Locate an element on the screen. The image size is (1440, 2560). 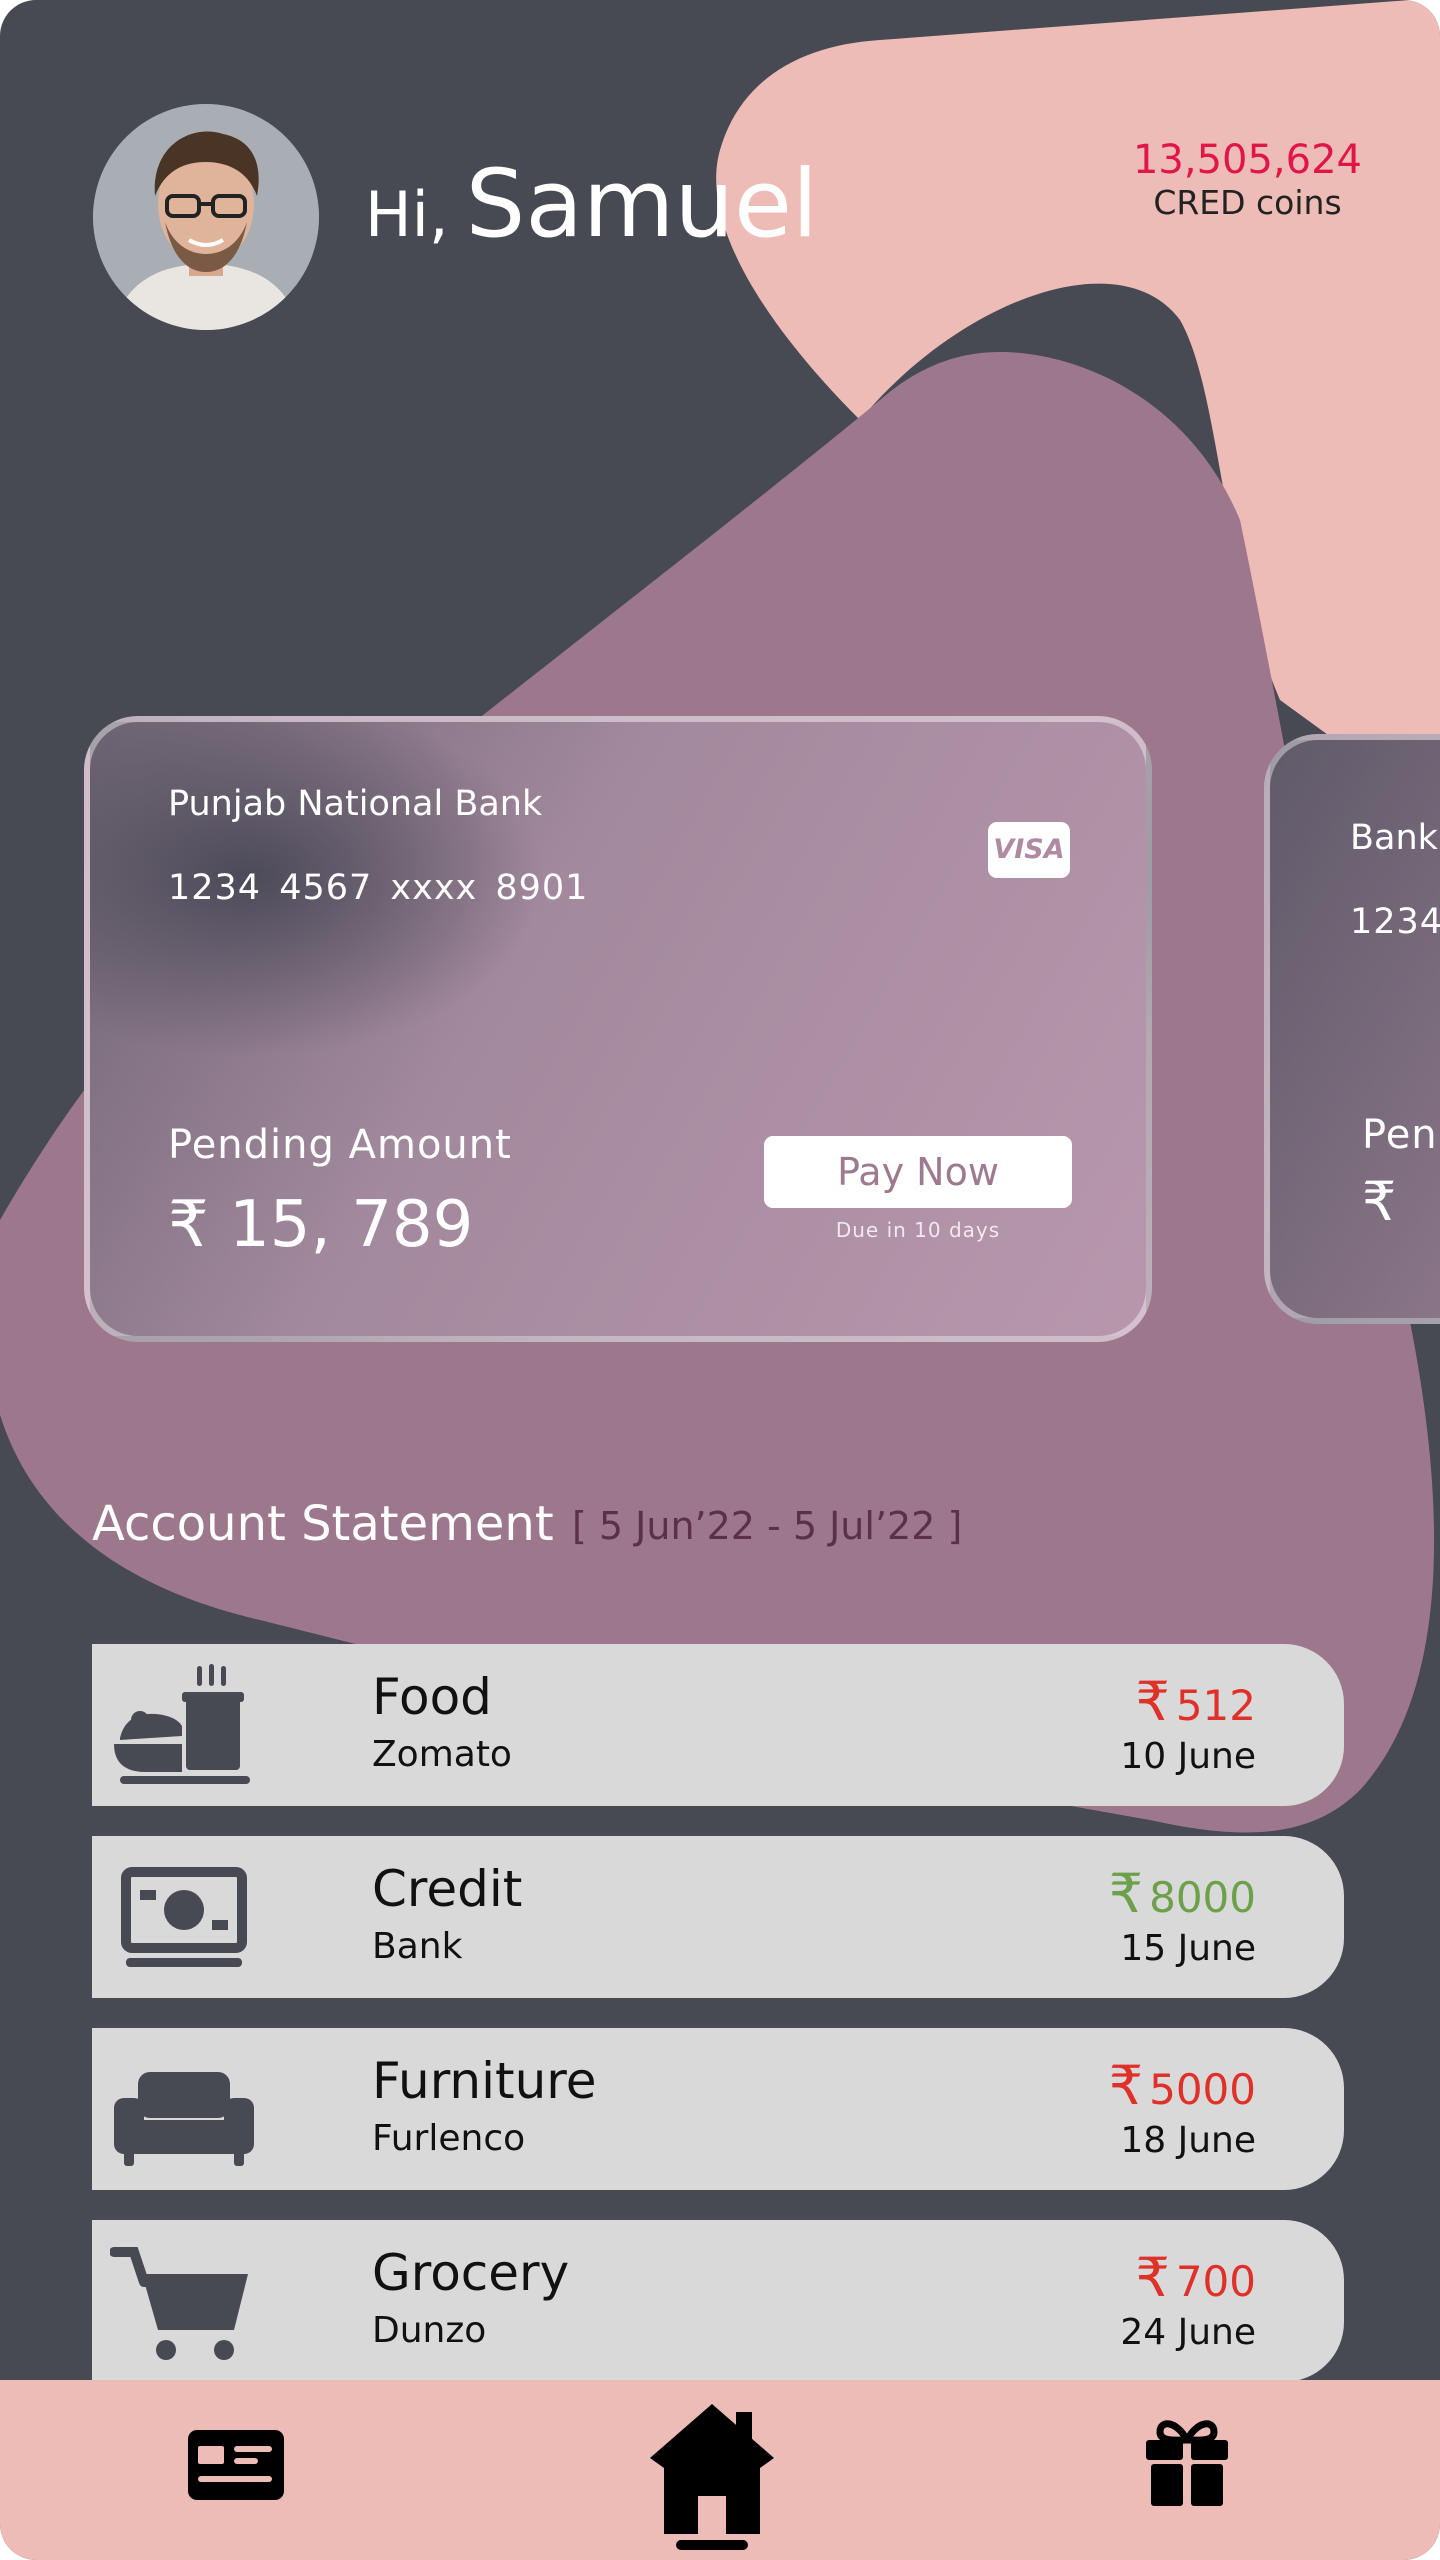
pending-amount-value: ₹ 15, 789 is located at coordinates (321, 1225).